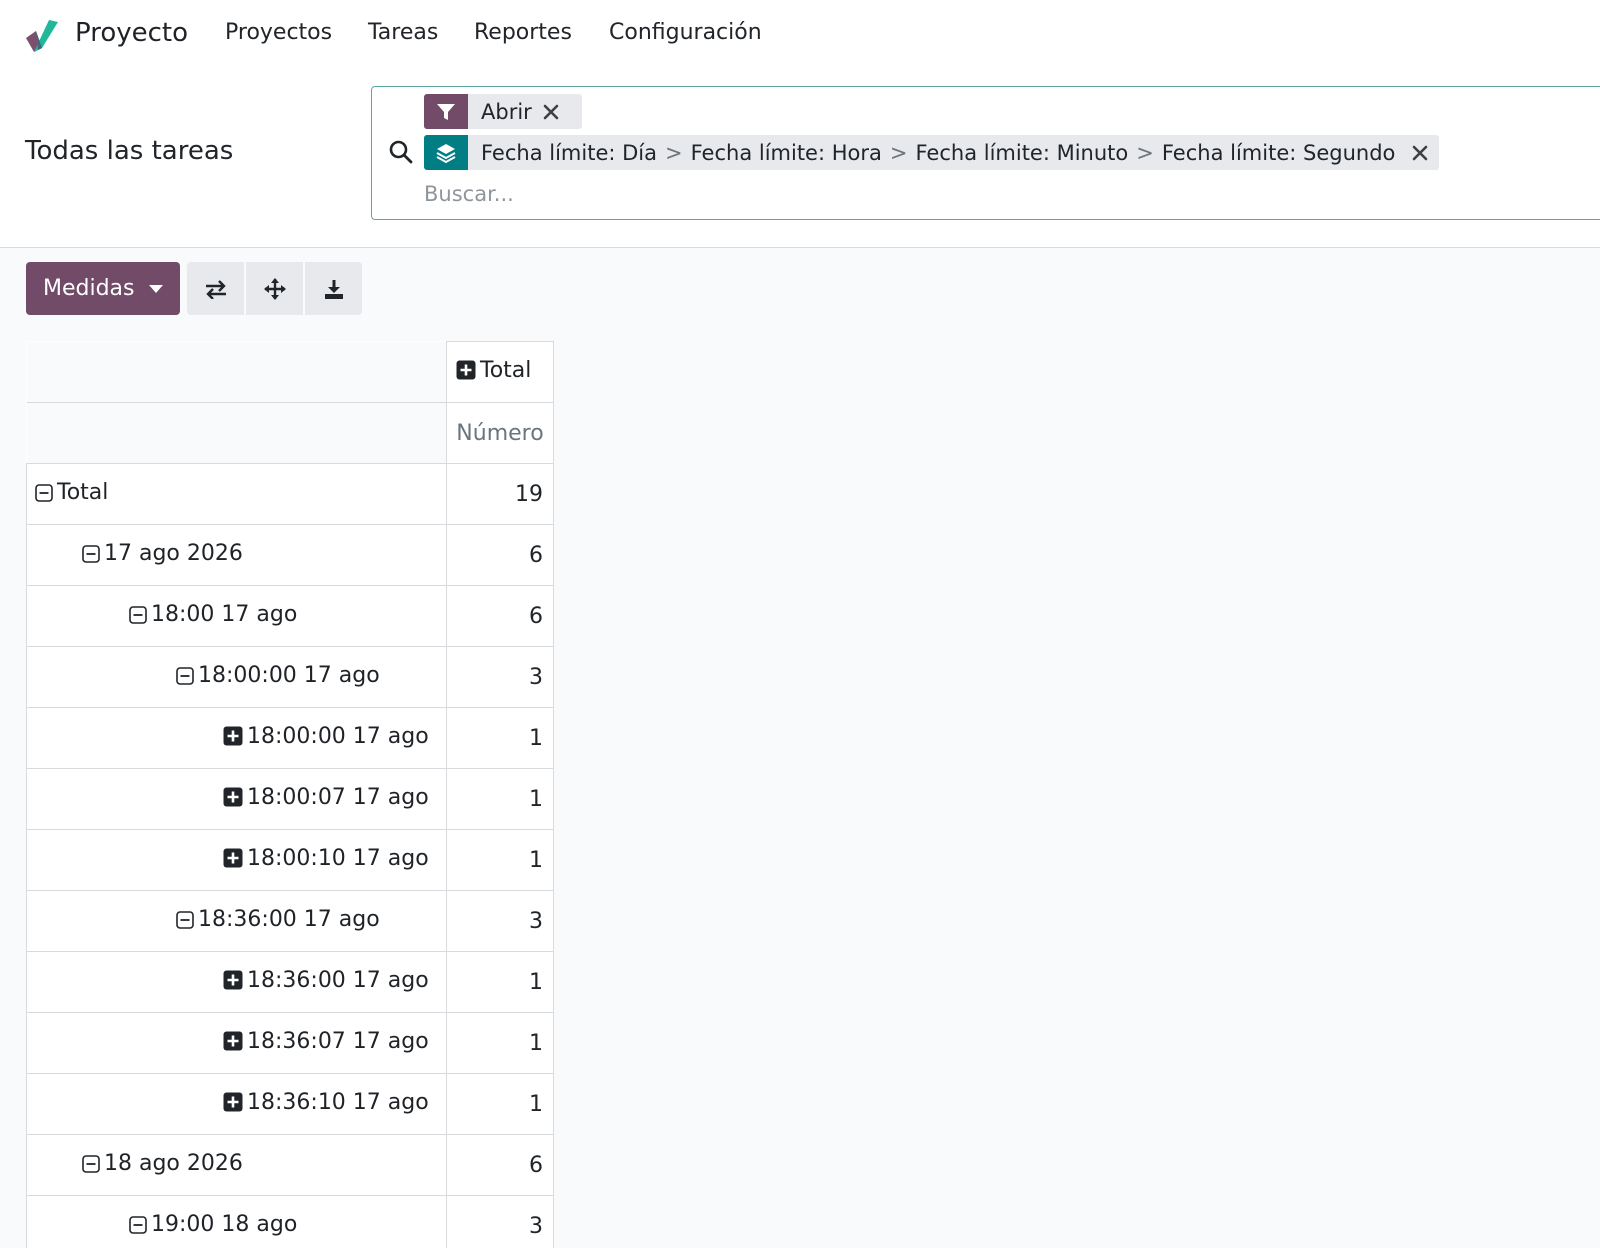  What do you see at coordinates (338, 797) in the screenshot?
I see `pivot-row-label: 18:00:07 17 ago` at bounding box center [338, 797].